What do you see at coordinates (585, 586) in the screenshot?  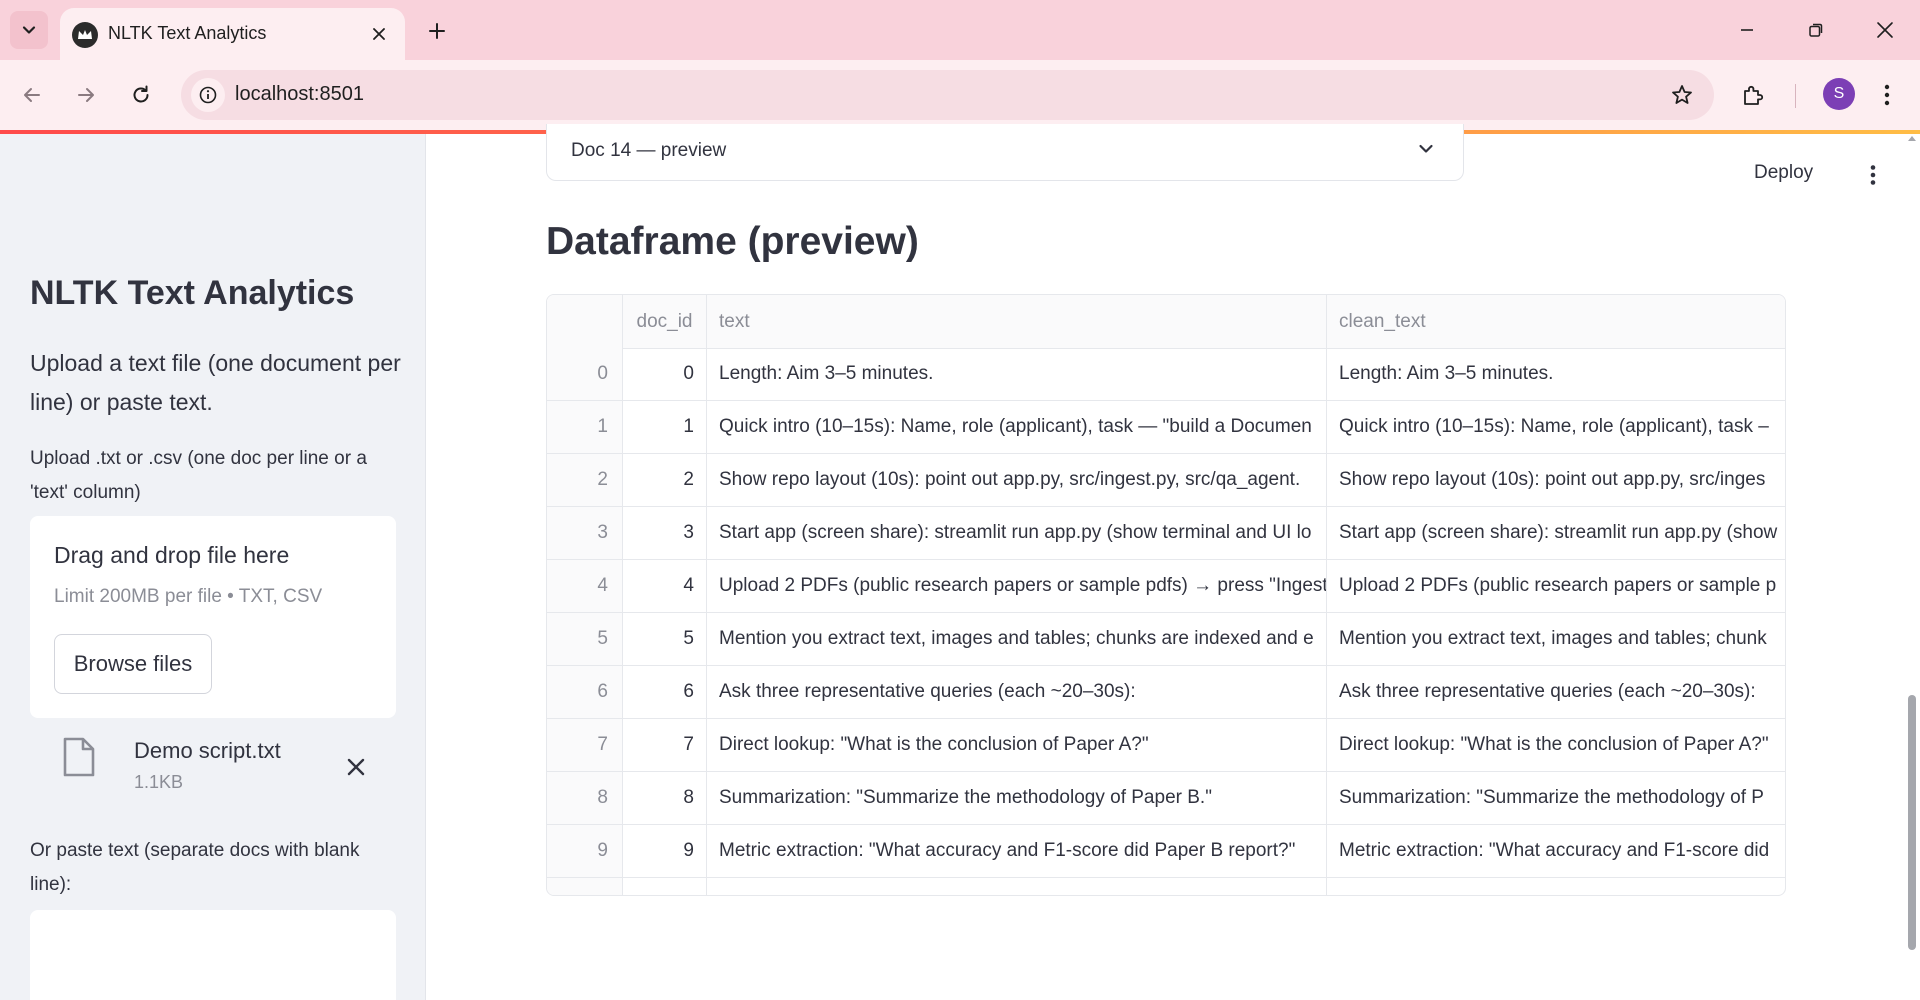 I see `row-index: 4` at bounding box center [585, 586].